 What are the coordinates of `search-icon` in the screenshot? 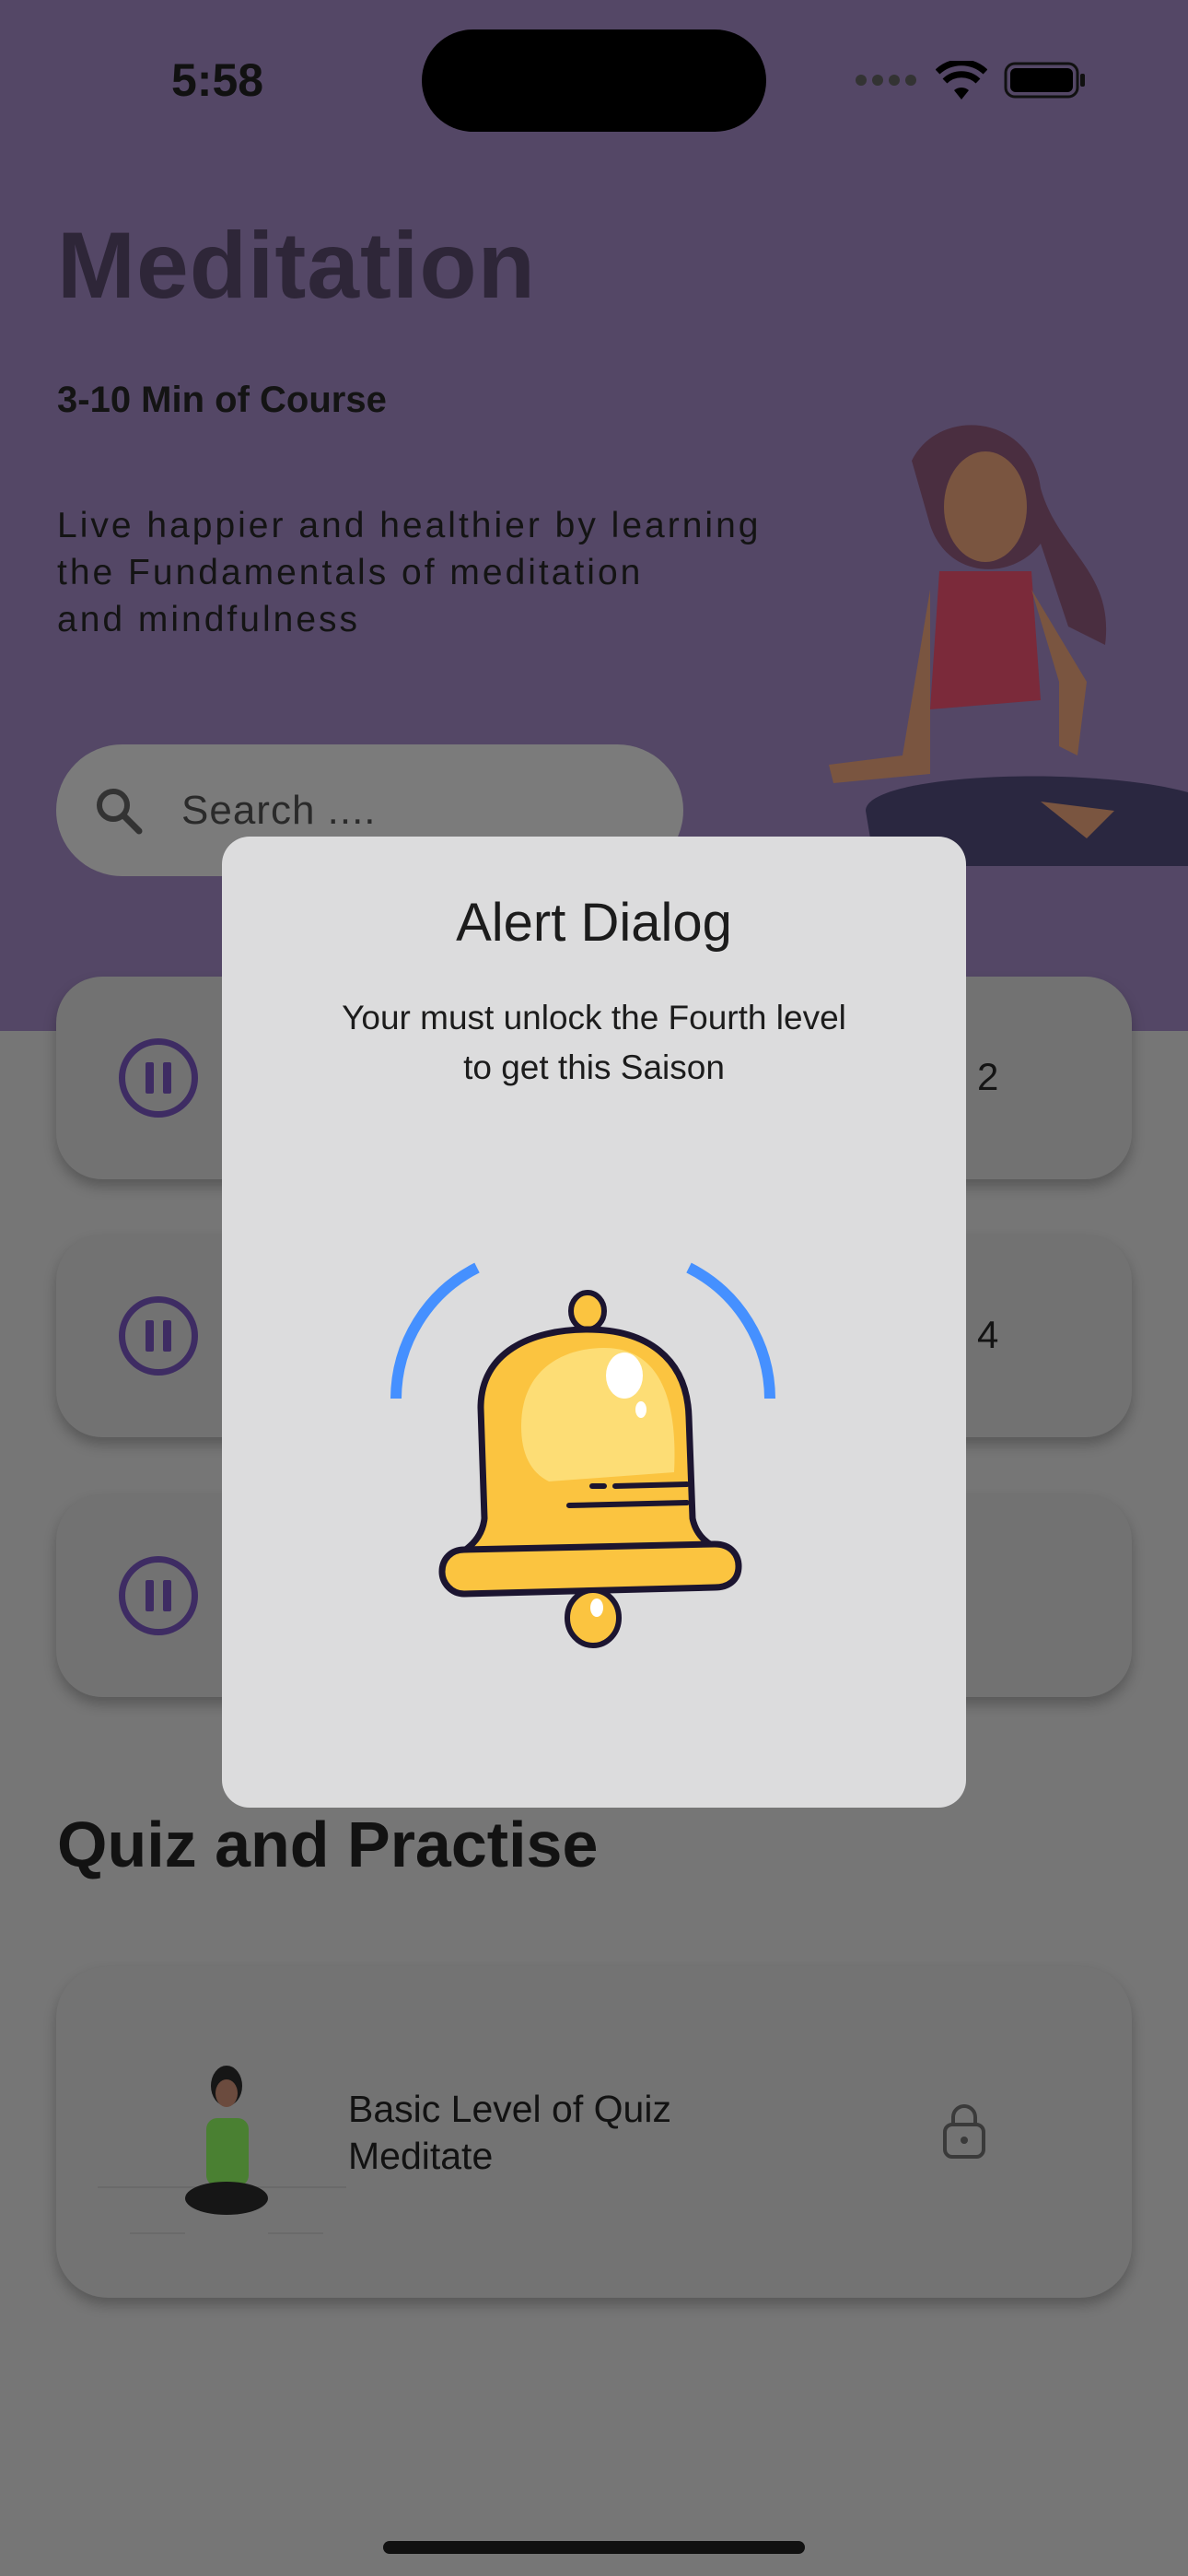 It's located at (120, 811).